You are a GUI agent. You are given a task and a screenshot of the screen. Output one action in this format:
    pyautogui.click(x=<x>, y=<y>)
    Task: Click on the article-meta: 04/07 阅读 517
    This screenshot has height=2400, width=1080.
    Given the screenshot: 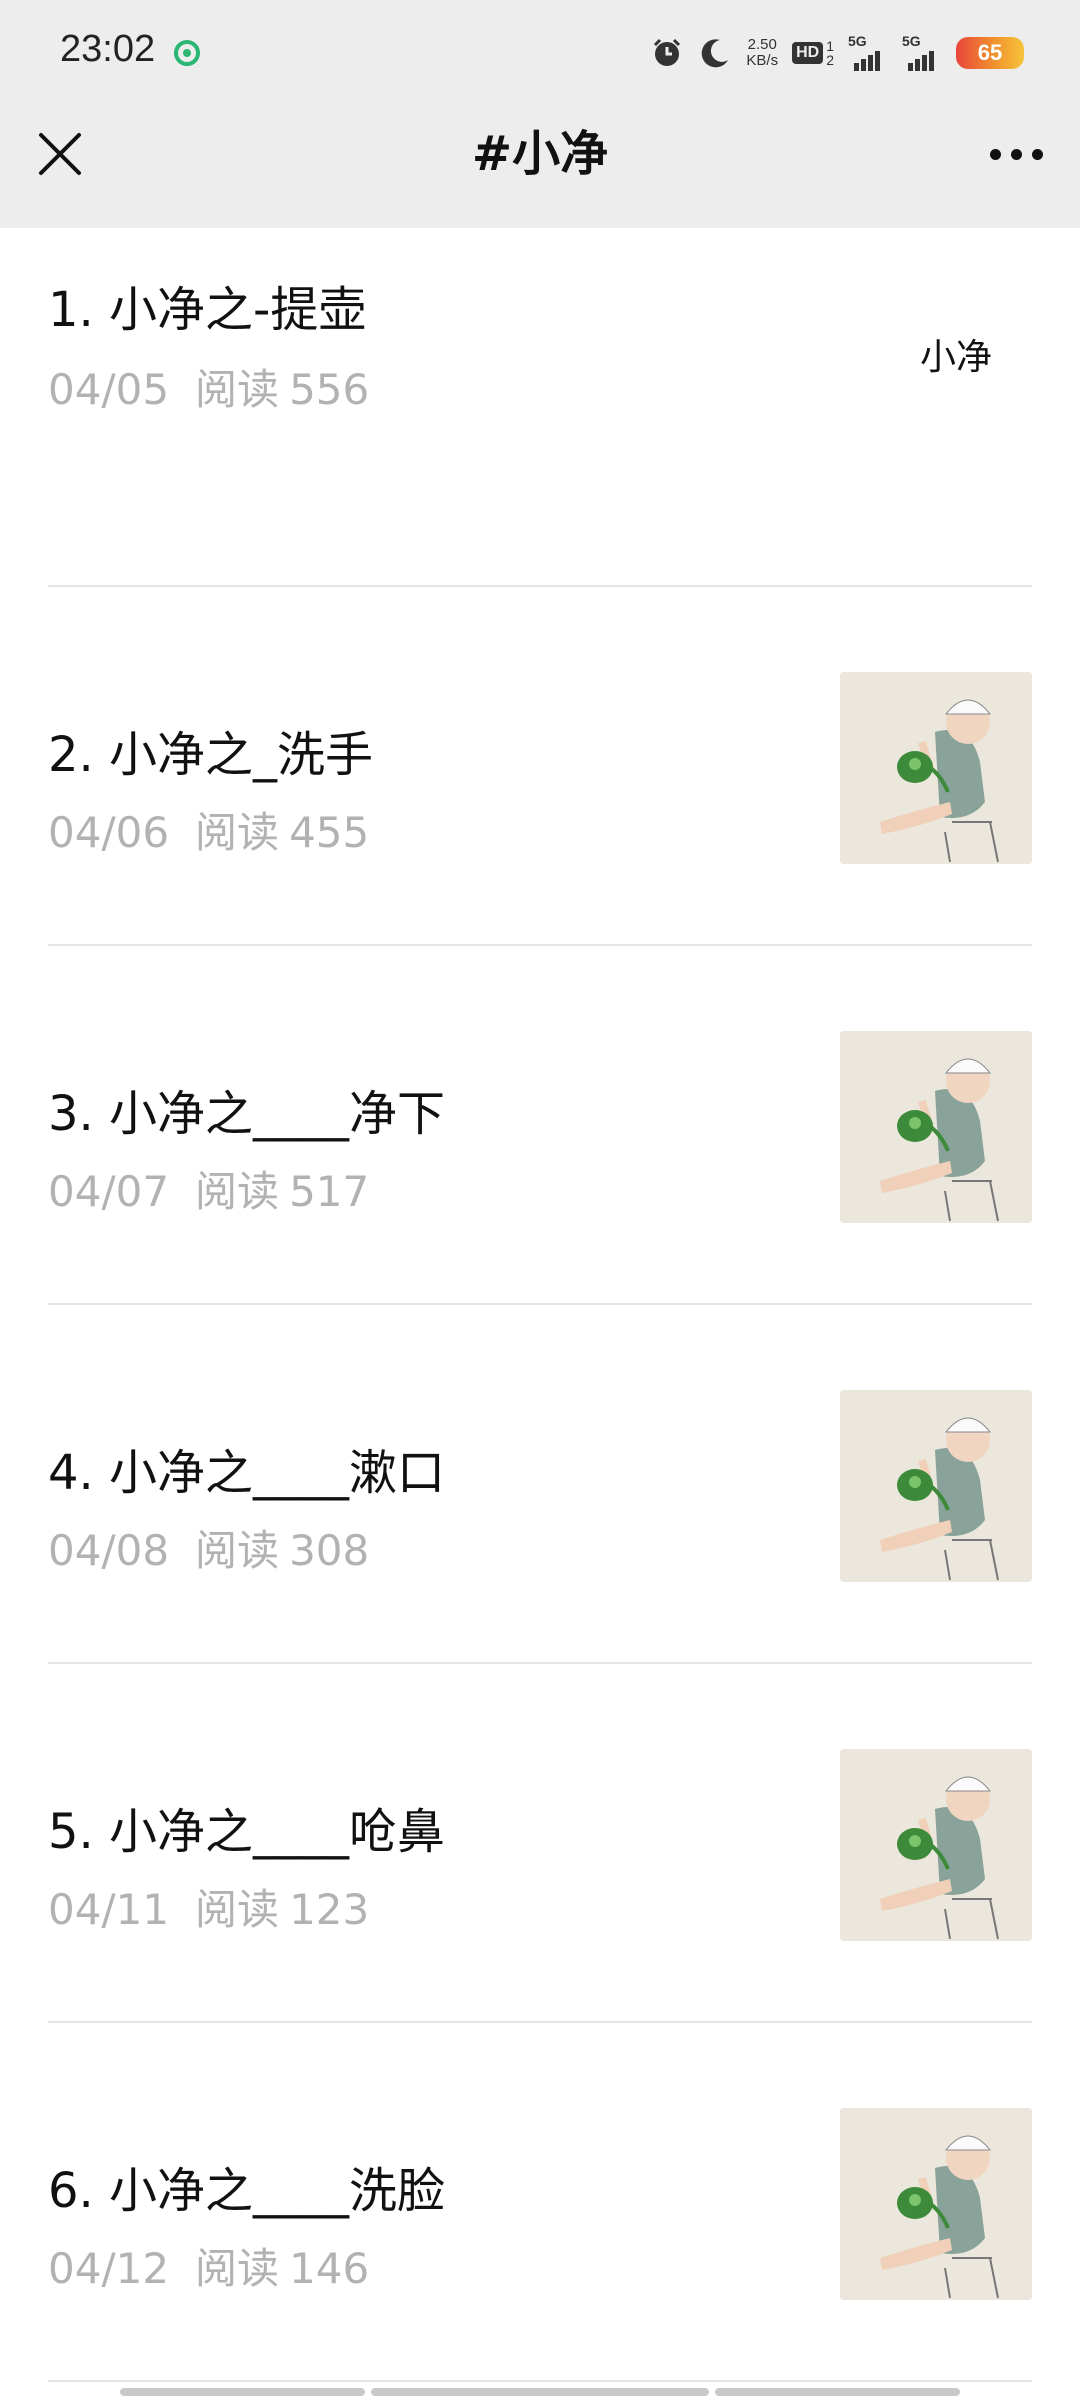 What is the action you would take?
    pyautogui.click(x=208, y=1188)
    